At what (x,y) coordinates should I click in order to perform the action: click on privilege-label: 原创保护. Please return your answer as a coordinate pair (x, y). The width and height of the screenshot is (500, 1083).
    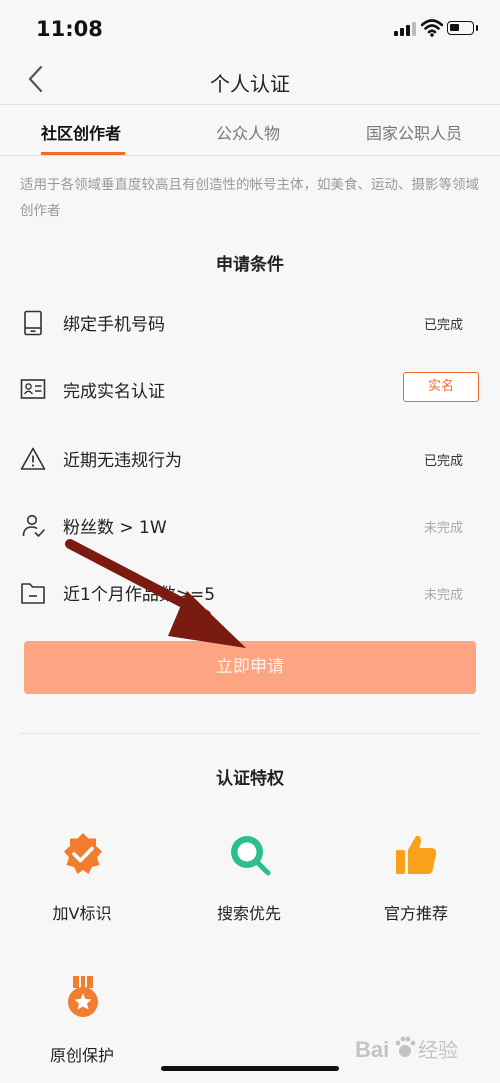
    Looking at the image, I should click on (81, 1055).